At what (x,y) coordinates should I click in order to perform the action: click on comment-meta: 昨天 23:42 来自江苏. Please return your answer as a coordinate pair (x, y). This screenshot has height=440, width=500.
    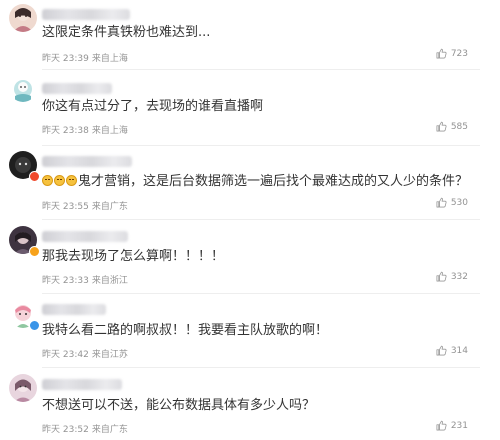
    Looking at the image, I should click on (85, 353).